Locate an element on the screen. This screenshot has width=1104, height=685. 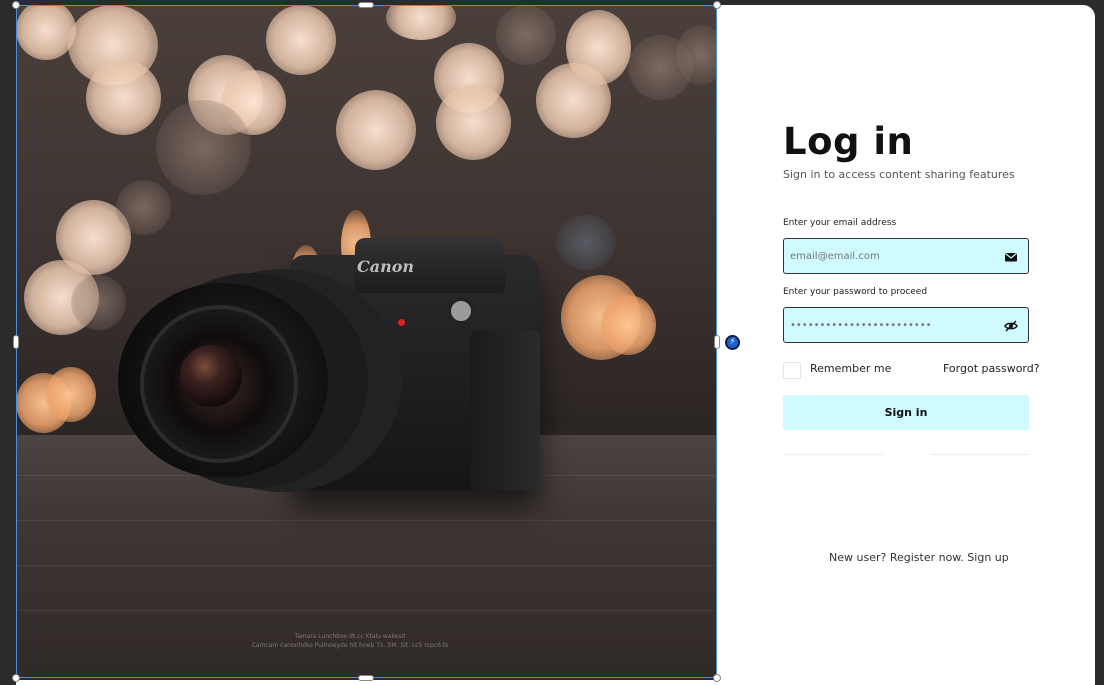
camera-lens-glass is located at coordinates (211, 376).